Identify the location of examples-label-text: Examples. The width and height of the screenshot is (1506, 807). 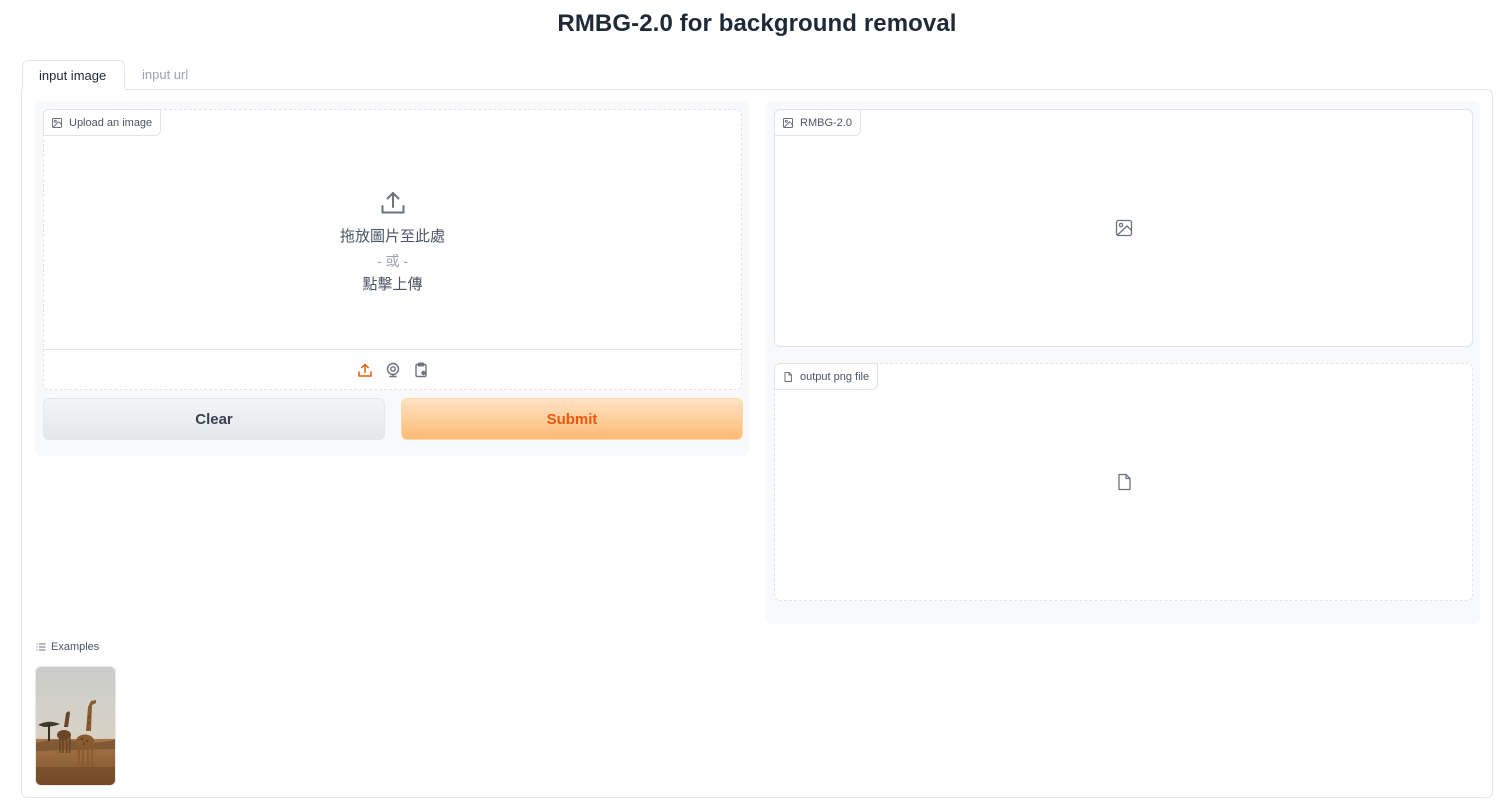
(75, 647).